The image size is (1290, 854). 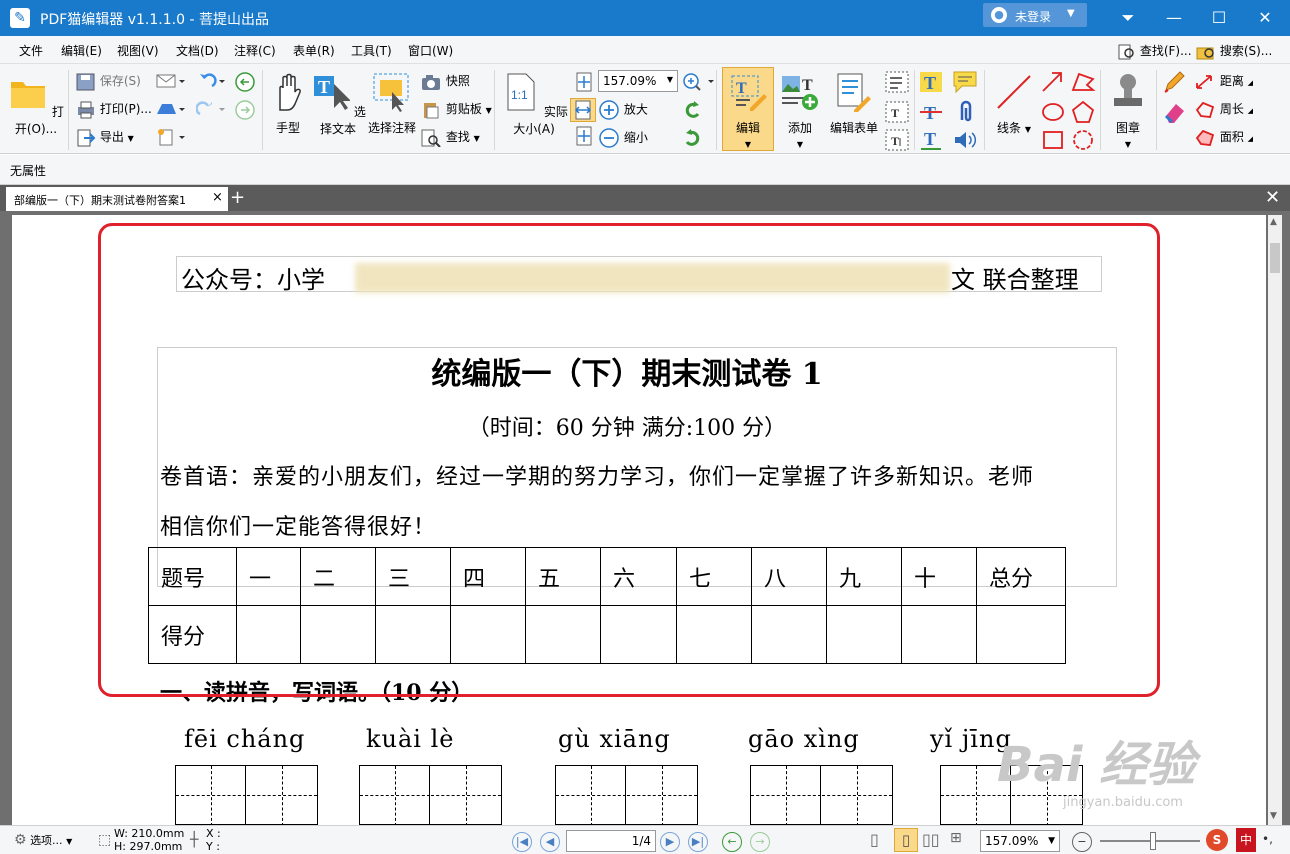 What do you see at coordinates (1175, 112) in the screenshot?
I see `eraser-tool-button` at bounding box center [1175, 112].